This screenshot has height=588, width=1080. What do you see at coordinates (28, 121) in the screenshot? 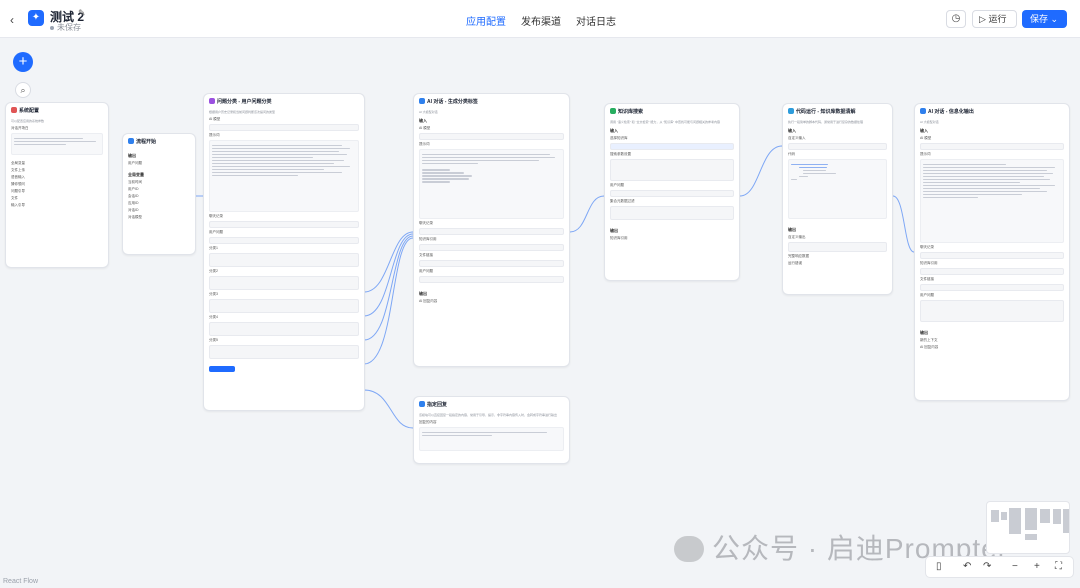
I see `node-desc: 可以配置应用的系统参数` at bounding box center [28, 121].